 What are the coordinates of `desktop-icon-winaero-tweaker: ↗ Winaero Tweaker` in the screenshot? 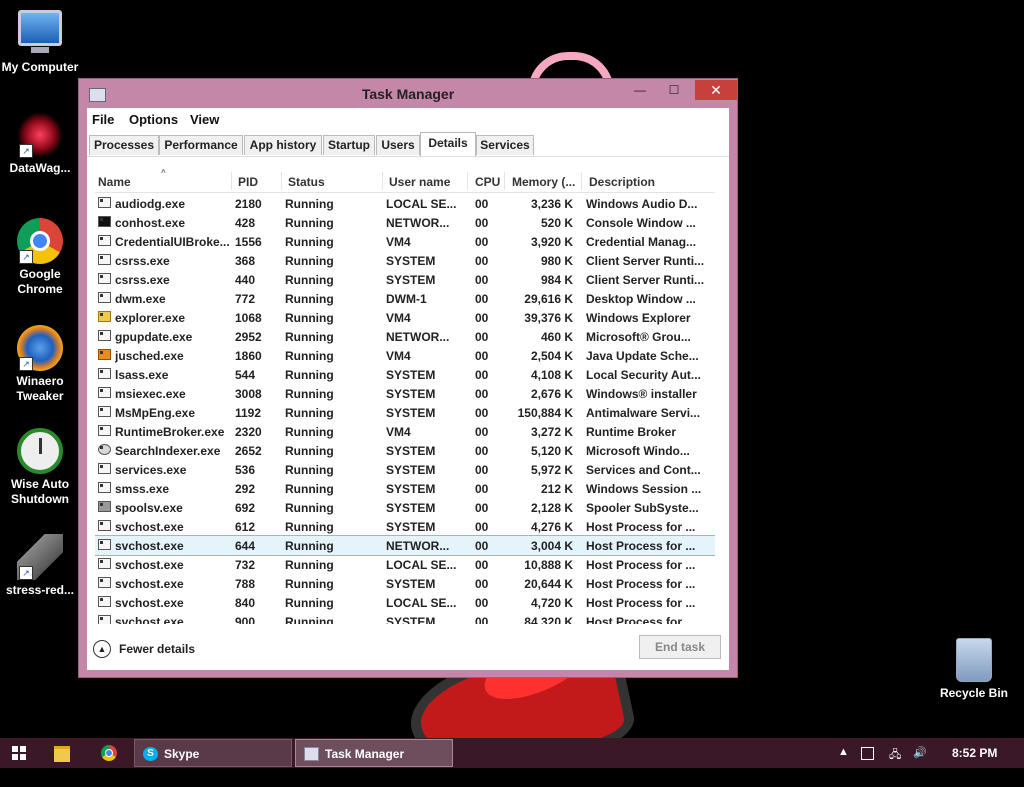 It's located at (40, 364).